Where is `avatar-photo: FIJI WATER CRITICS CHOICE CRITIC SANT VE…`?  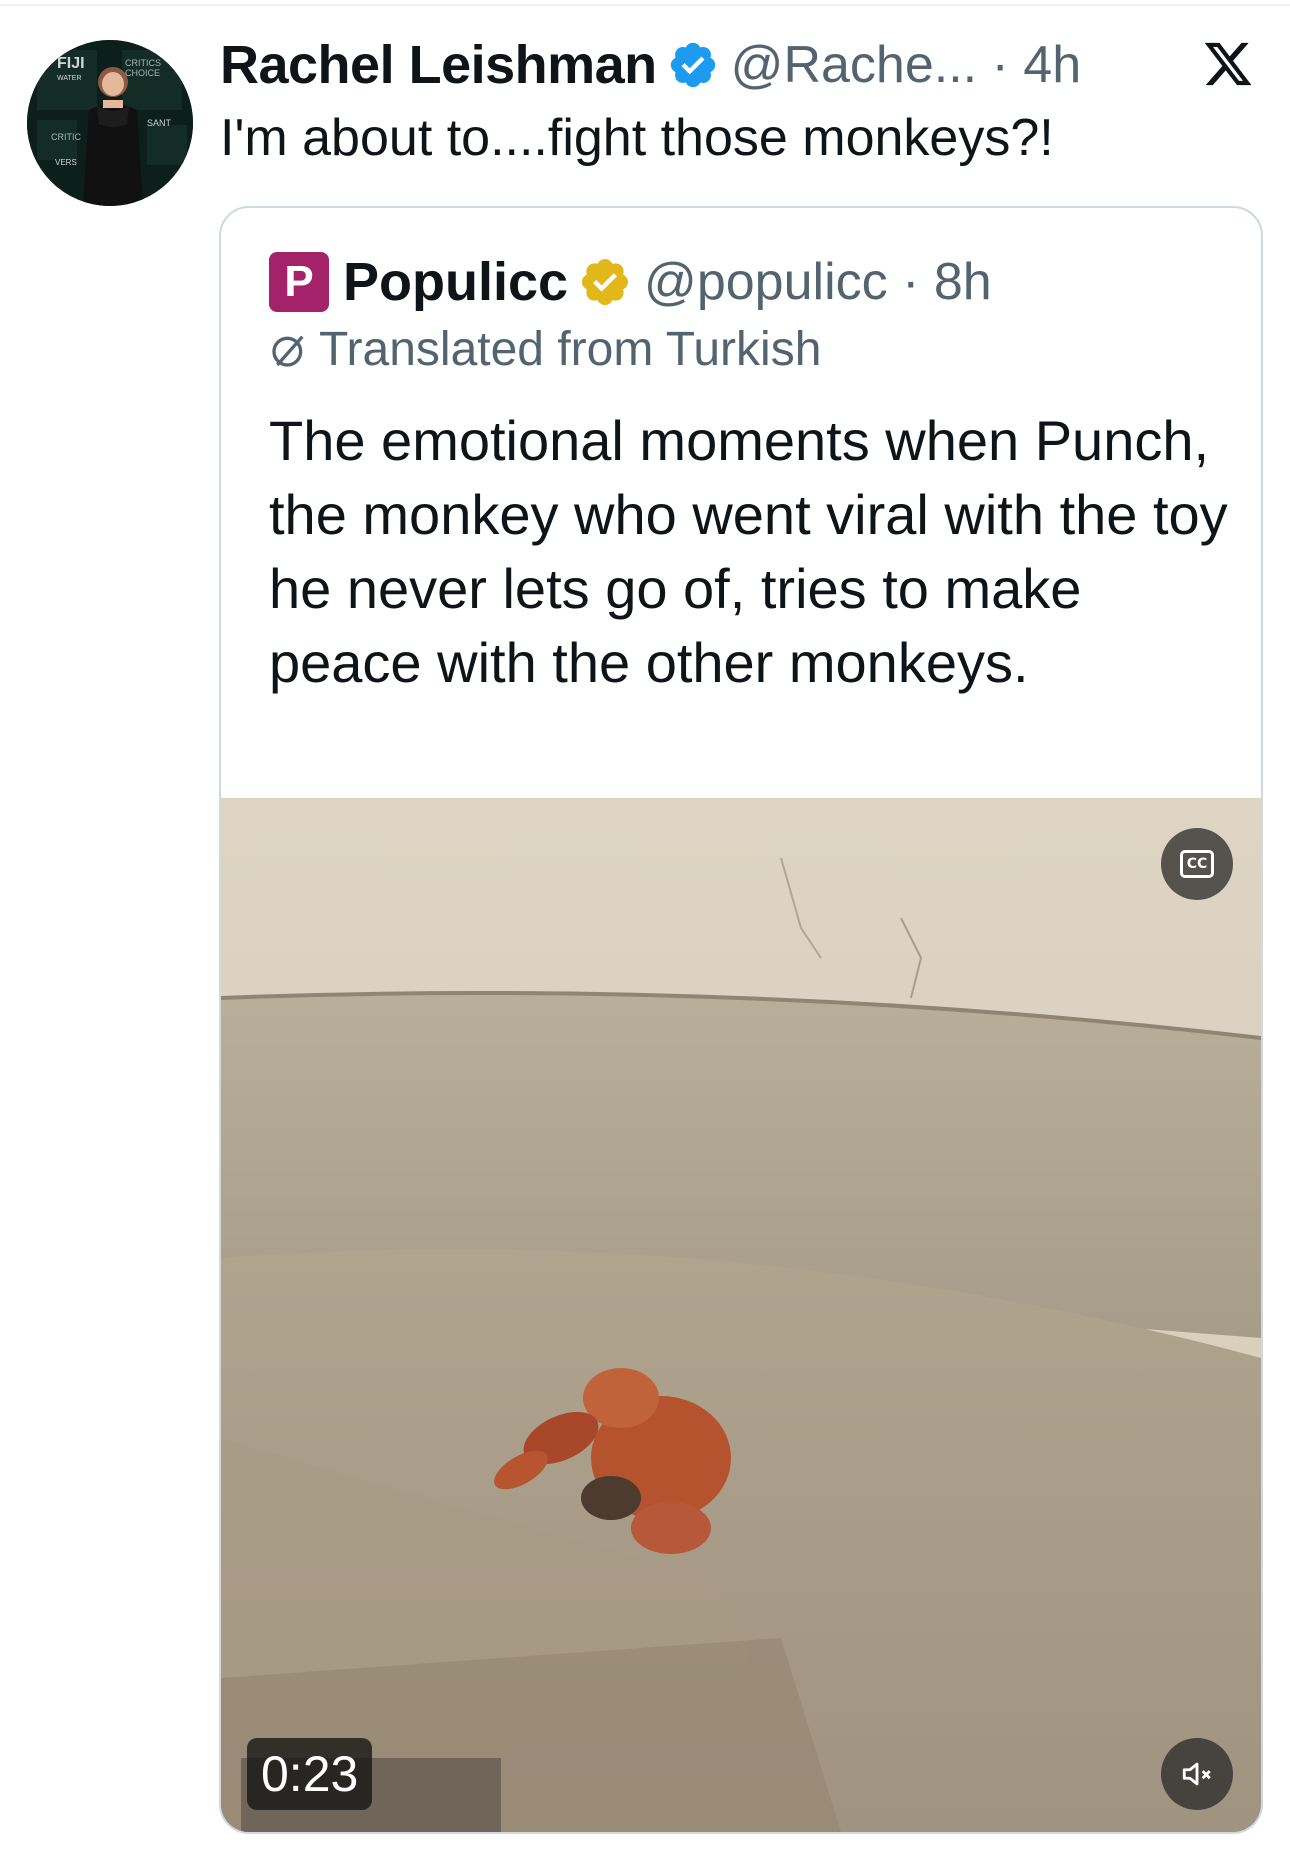 avatar-photo: FIJI WATER CRITICS CHOICE CRITIC SANT VE… is located at coordinates (110, 123).